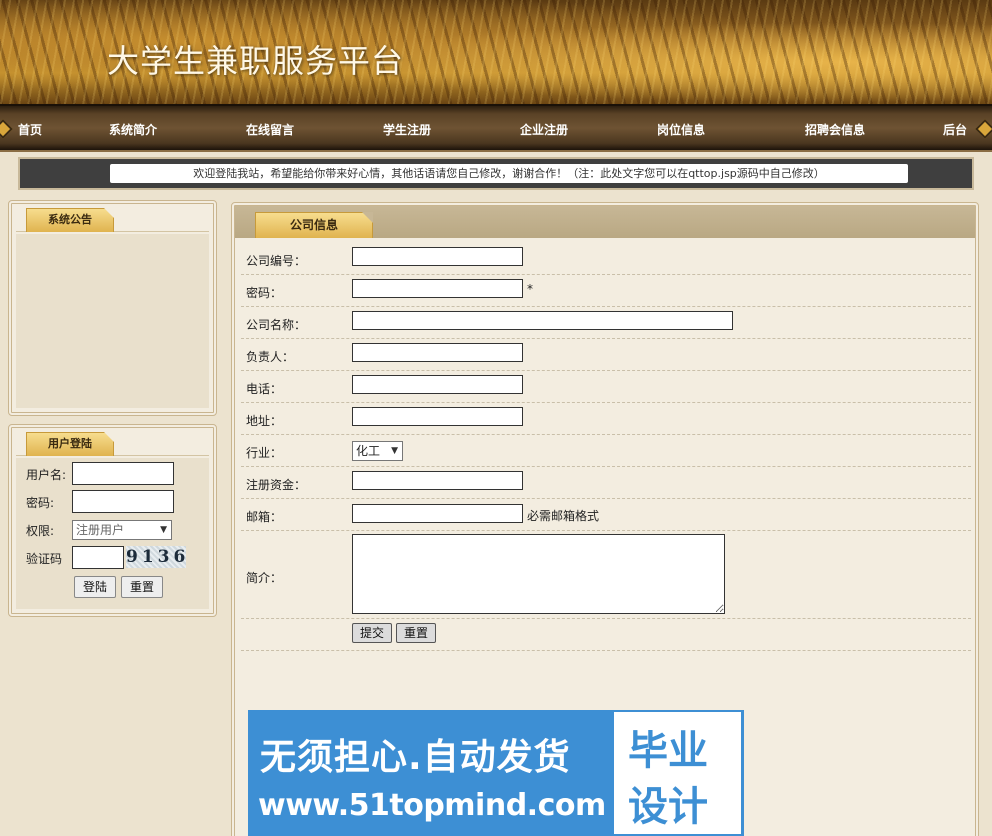 This screenshot has height=836, width=992. I want to click on role-select: 注册用户 ▼, so click(122, 530).